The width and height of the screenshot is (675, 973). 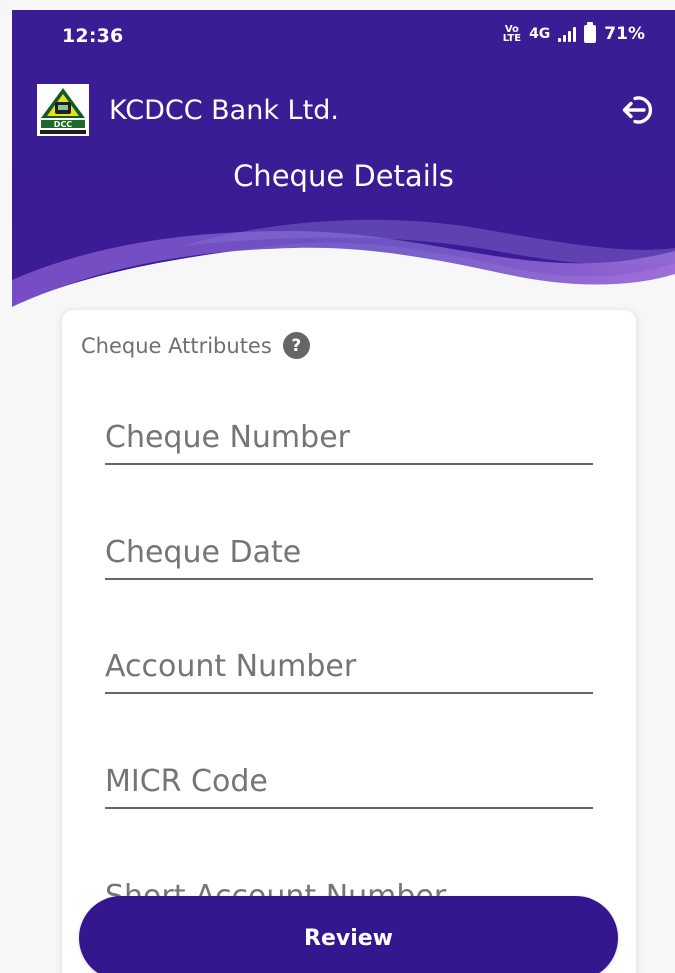 I want to click on cheque-date-field, so click(x=349, y=549).